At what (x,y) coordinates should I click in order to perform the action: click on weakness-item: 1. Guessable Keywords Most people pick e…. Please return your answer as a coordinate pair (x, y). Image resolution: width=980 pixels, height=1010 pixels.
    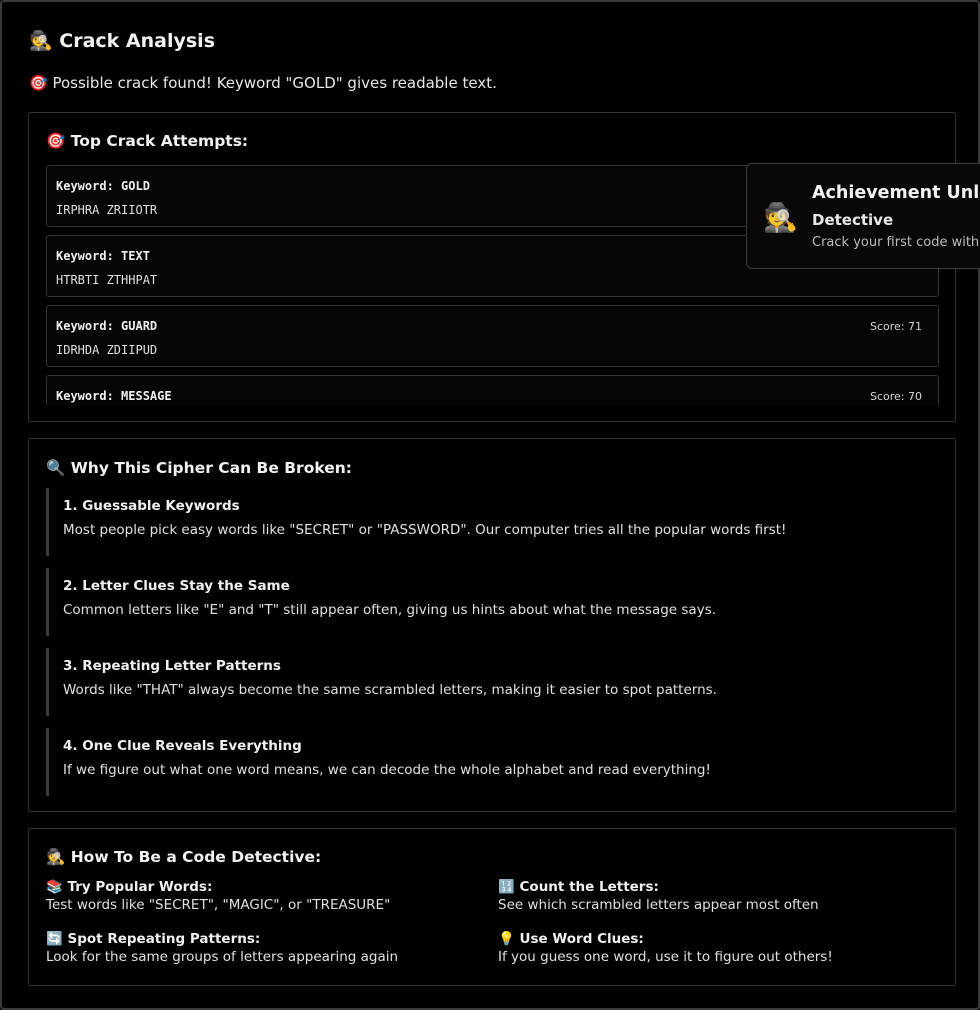
    Looking at the image, I should click on (492, 522).